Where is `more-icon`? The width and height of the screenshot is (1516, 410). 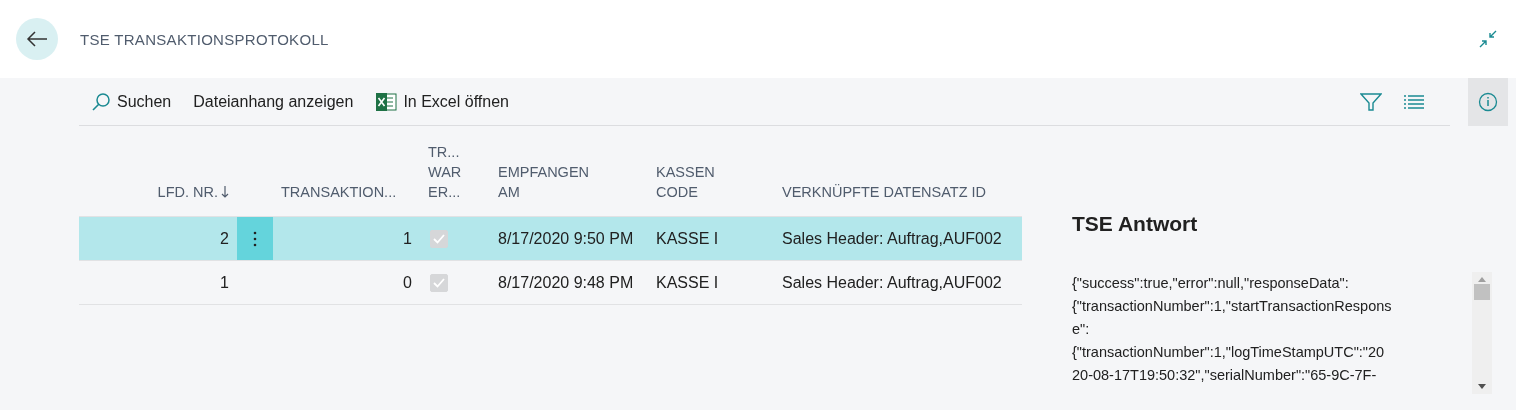
more-icon is located at coordinates (255, 238).